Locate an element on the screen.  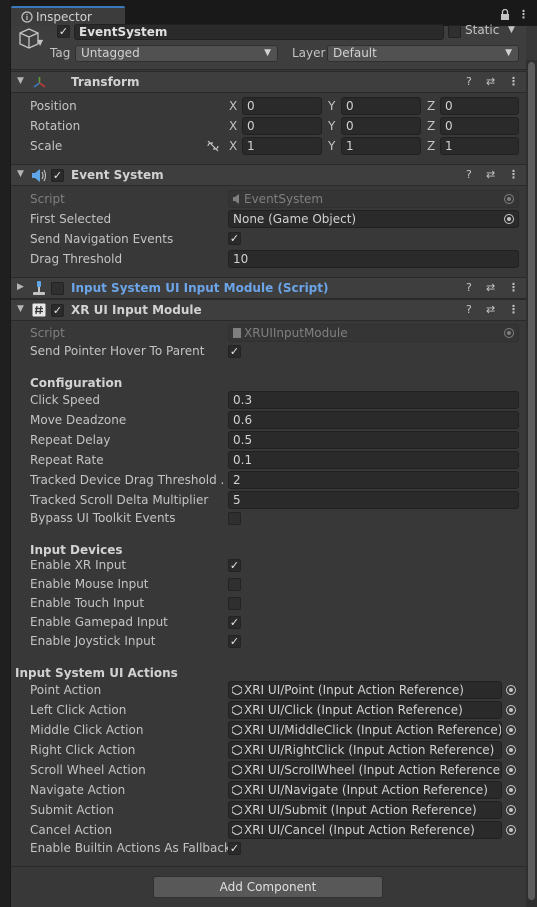
position-x-input: 0 is located at coordinates (282, 106).